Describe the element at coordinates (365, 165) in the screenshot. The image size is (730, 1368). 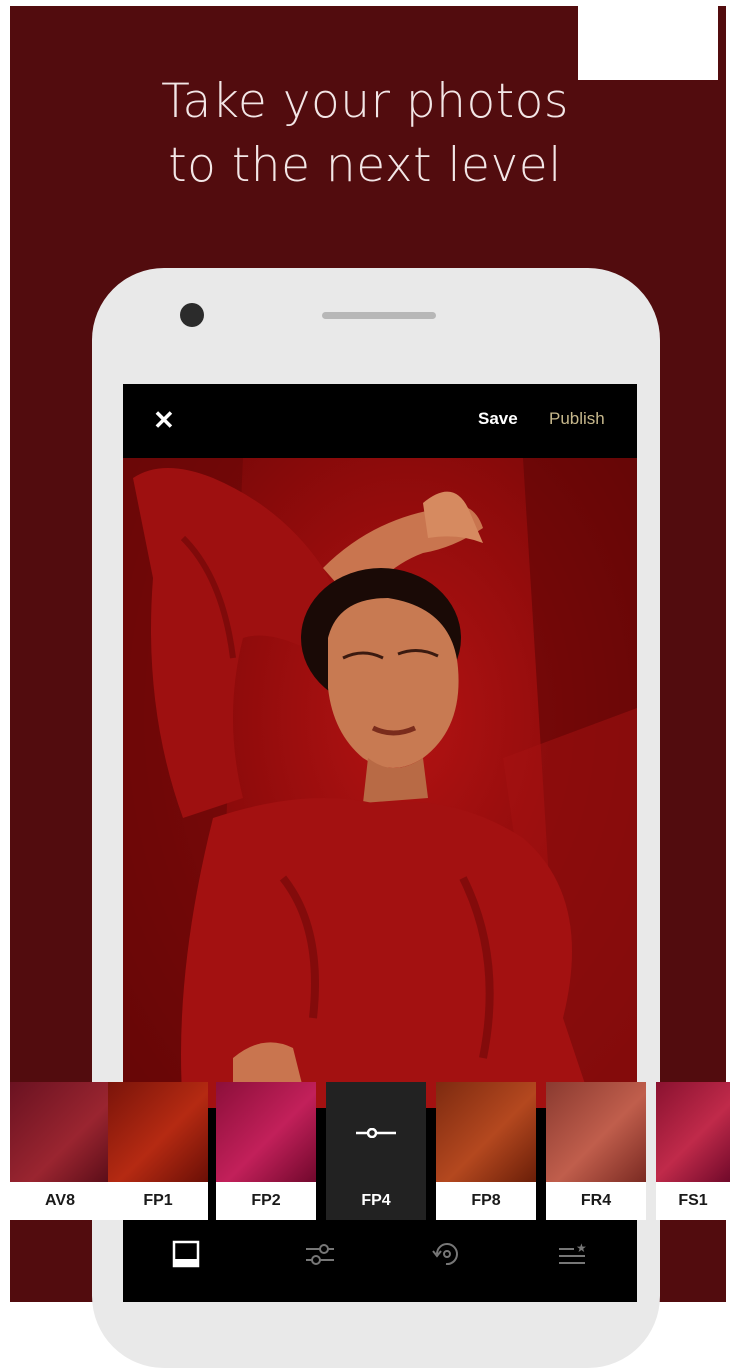
I see `headline-line-2: to the next level` at that location.